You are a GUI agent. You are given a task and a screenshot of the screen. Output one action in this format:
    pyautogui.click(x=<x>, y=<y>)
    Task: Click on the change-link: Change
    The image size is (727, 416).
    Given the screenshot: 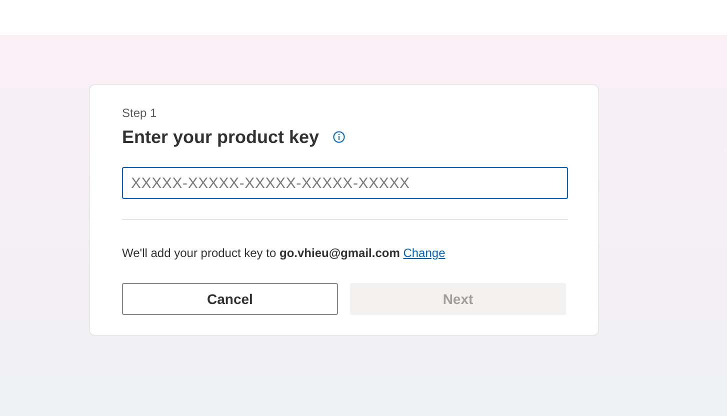 What is the action you would take?
    pyautogui.click(x=424, y=253)
    